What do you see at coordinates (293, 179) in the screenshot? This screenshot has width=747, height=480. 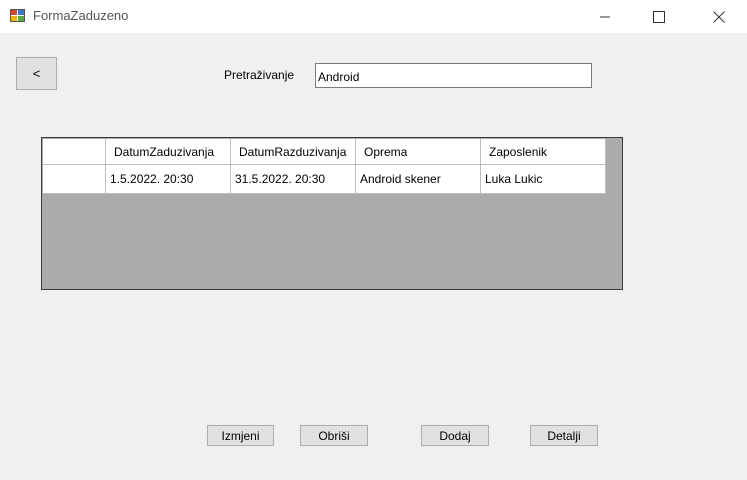 I see `cell-datum-razduzivanja: 31.5.2022. 20:30` at bounding box center [293, 179].